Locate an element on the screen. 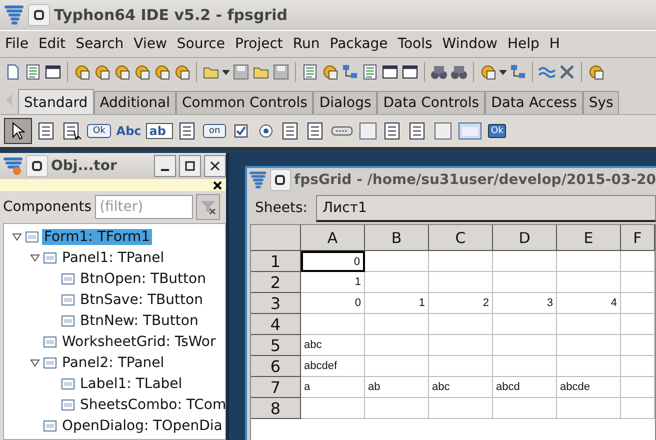 The width and height of the screenshot is (656, 440). row-header: 6 is located at coordinates (276, 366).